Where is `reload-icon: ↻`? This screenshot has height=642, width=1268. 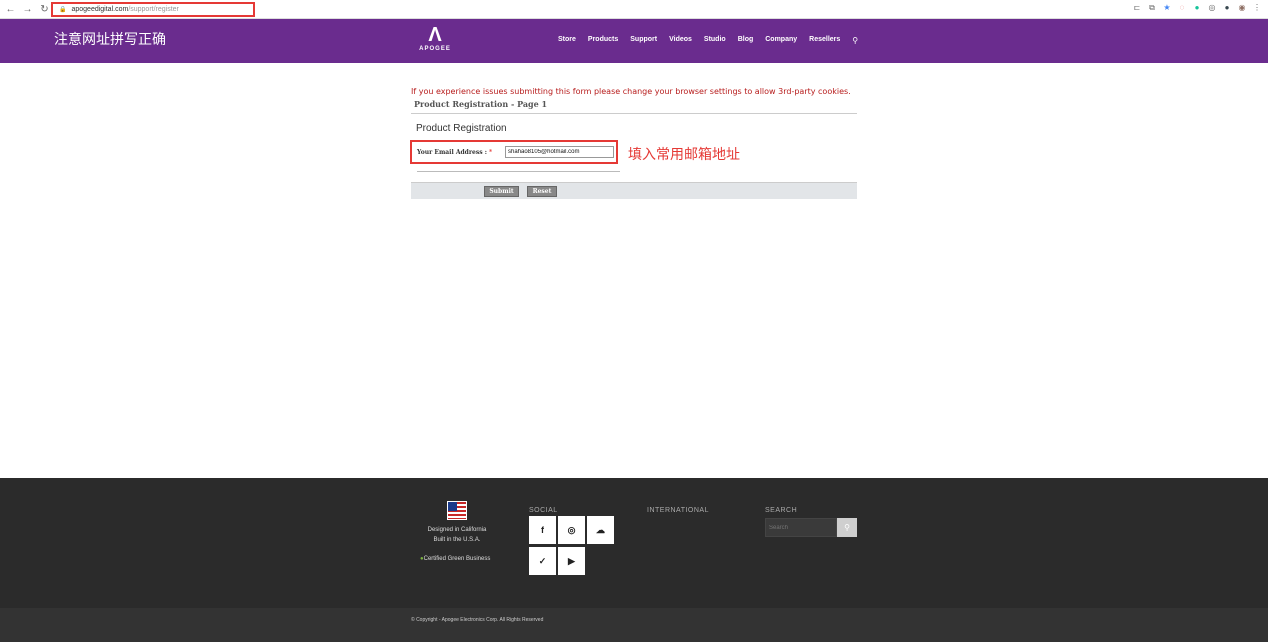 reload-icon: ↻ is located at coordinates (44, 9).